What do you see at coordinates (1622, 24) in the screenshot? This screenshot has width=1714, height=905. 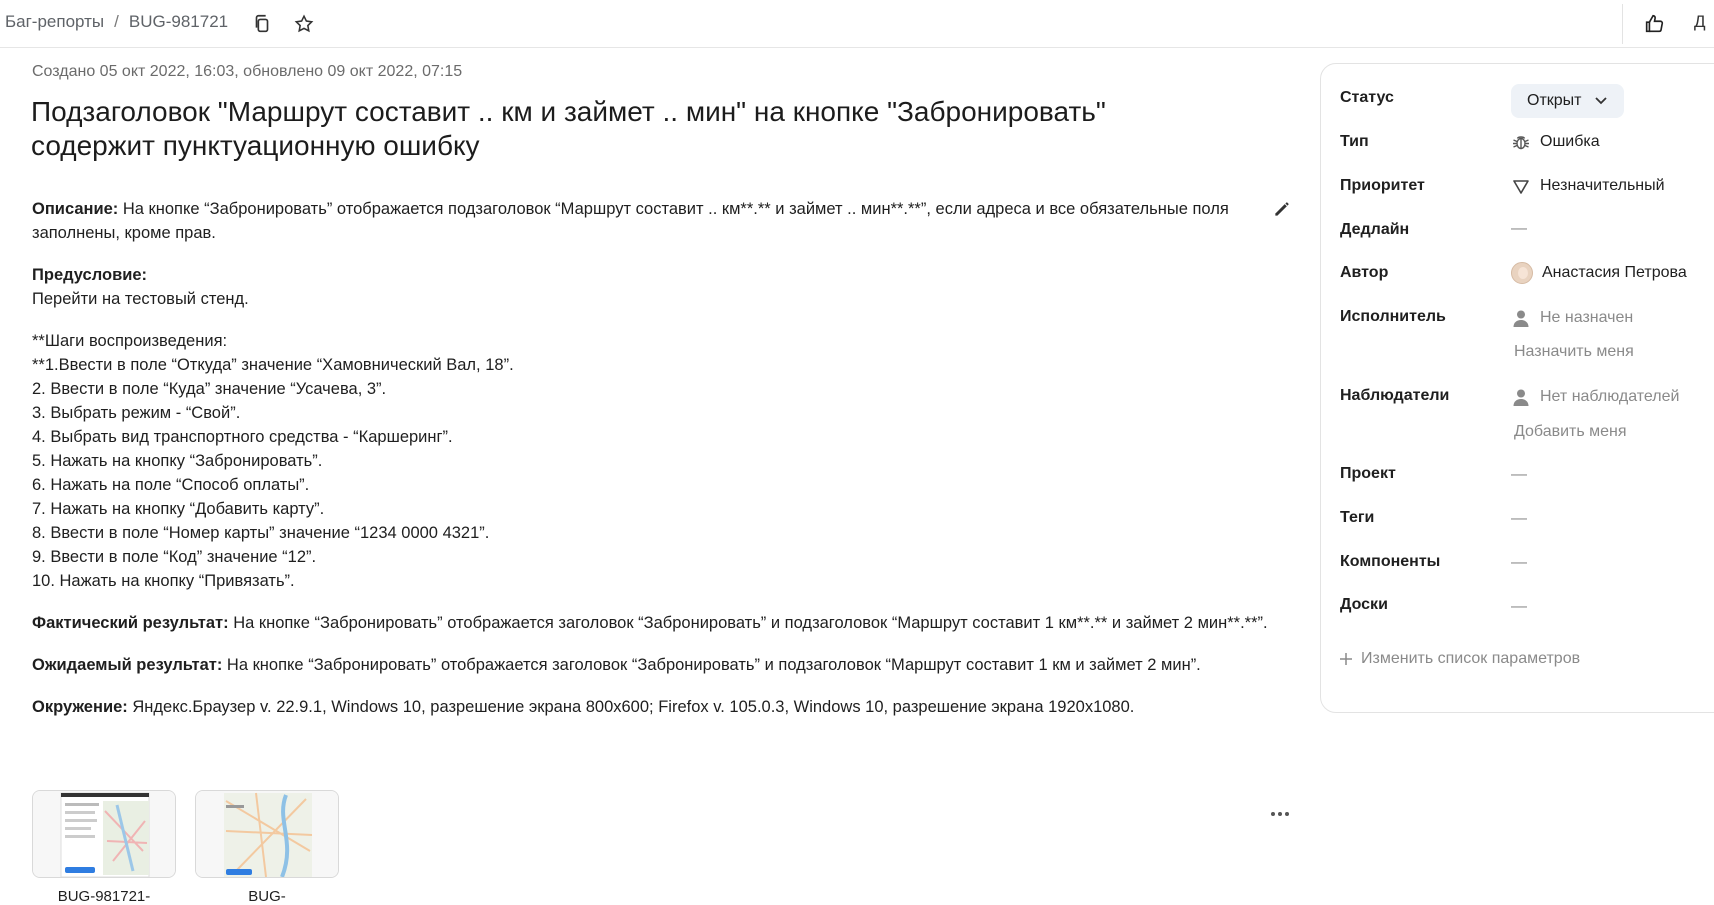 I see `topbar-divider` at bounding box center [1622, 24].